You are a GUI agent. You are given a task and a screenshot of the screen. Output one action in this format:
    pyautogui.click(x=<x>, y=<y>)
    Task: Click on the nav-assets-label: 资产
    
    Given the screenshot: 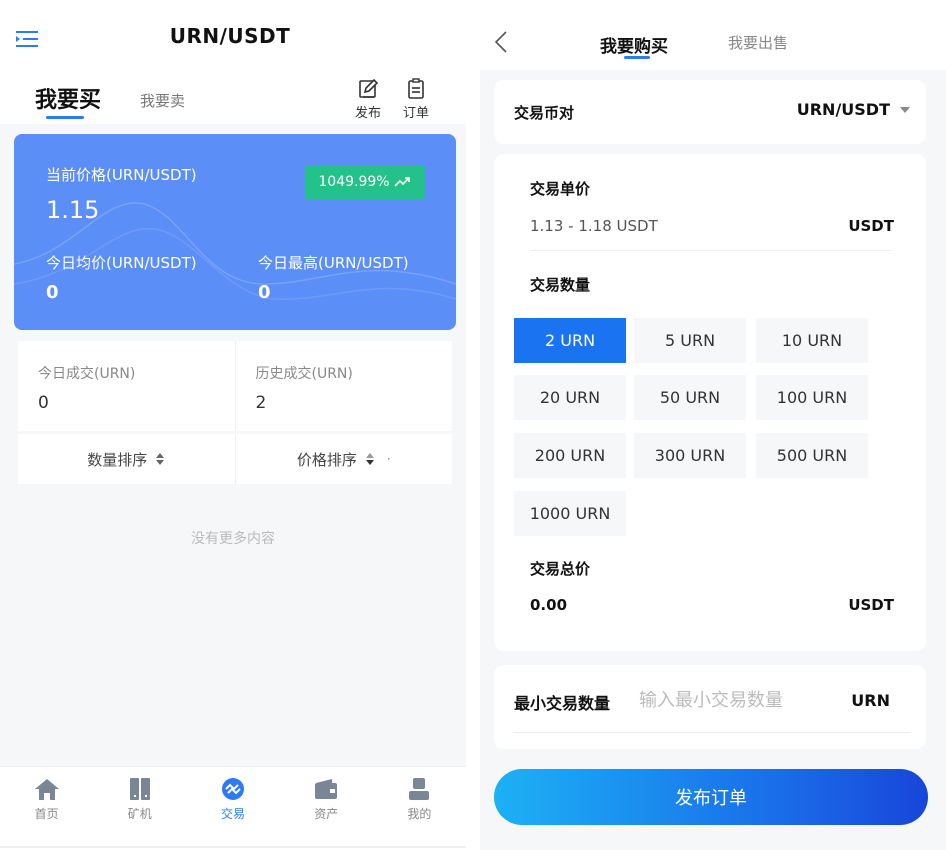 What is the action you would take?
    pyautogui.click(x=326, y=814)
    